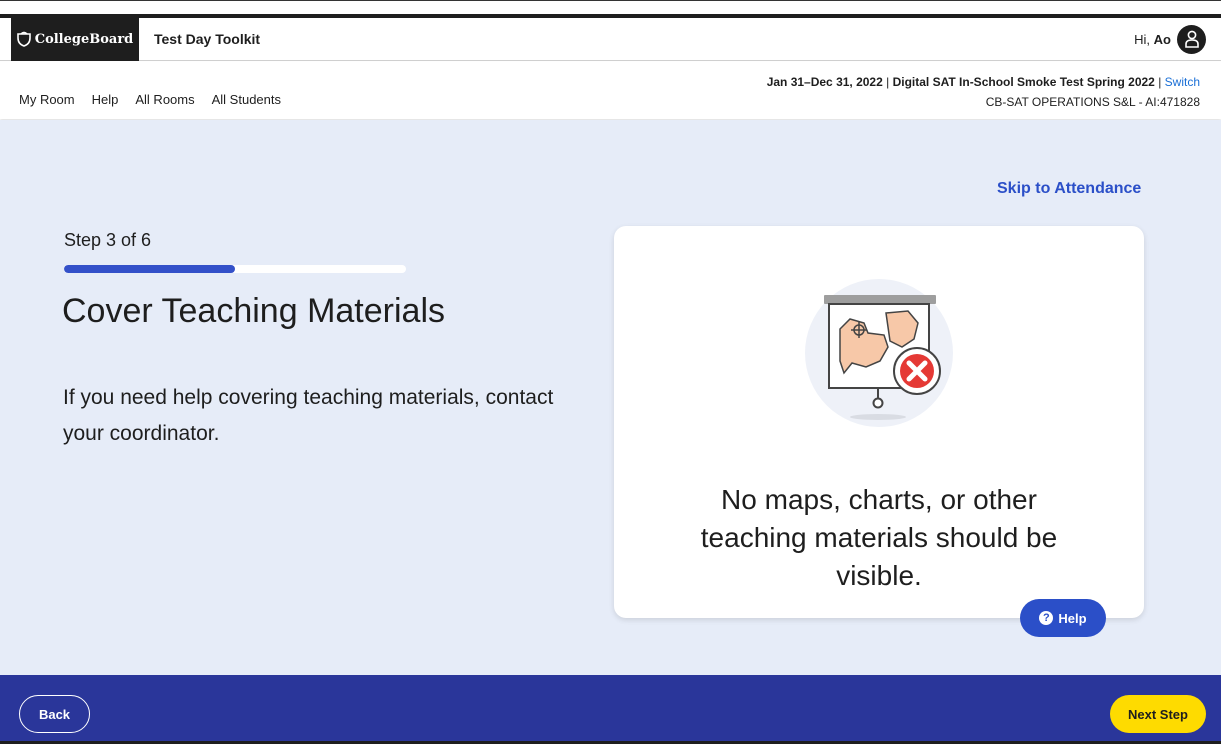 Image resolution: width=1221 pixels, height=744 pixels. Describe the element at coordinates (1069, 189) in the screenshot. I see `skip-to-attendance-link: Skip to Attendance` at that location.